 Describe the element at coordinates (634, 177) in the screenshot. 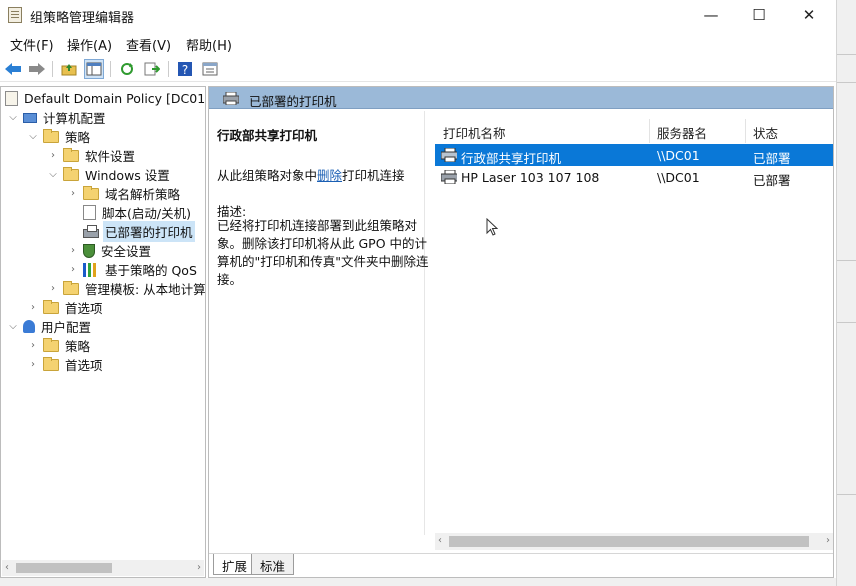

I see `list-row: HP Laser 103 107 108 \\DC01 已部署` at that location.